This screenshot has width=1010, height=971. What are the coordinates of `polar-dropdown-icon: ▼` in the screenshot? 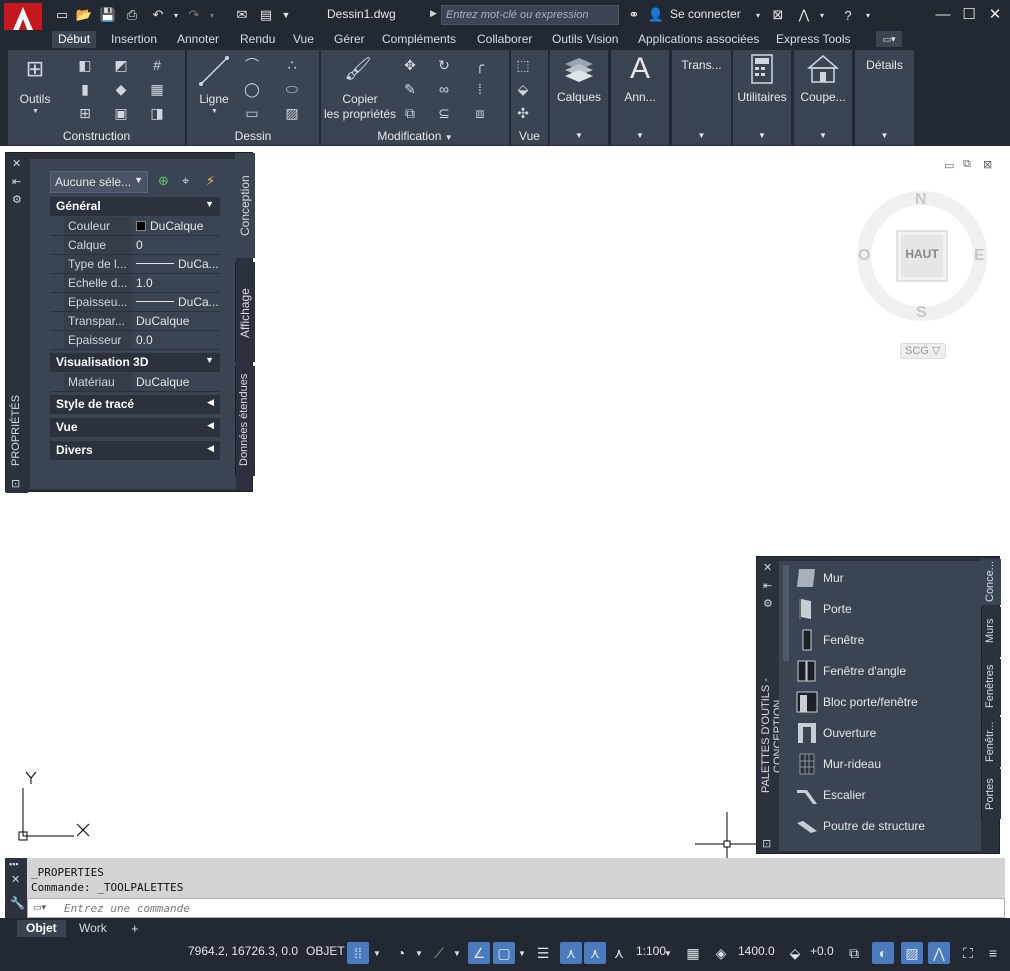 It's located at (419, 953).